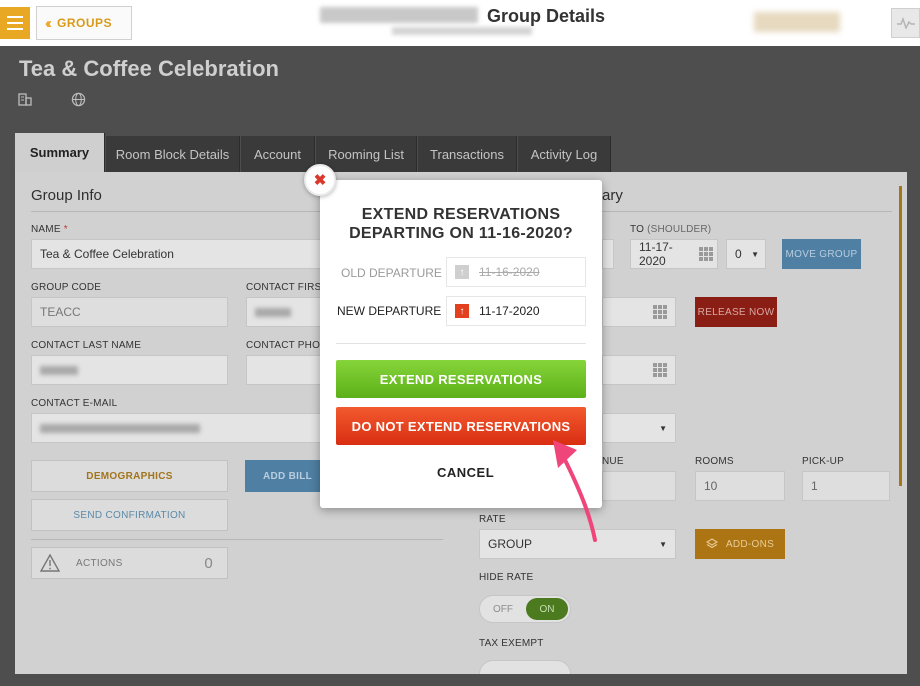  Describe the element at coordinates (99, 563) in the screenshot. I see `actions-label: ACTIONS` at that location.